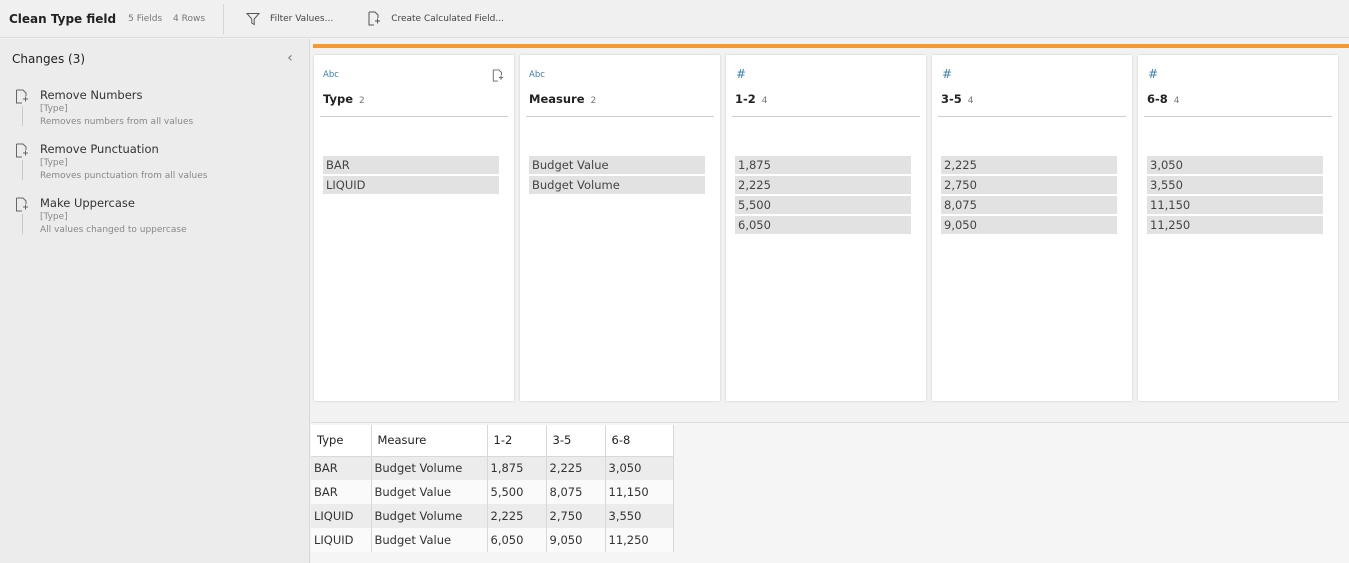 The width and height of the screenshot is (1349, 563). Describe the element at coordinates (113, 230) in the screenshot. I see `change-description: All values changed to uppercase` at that location.